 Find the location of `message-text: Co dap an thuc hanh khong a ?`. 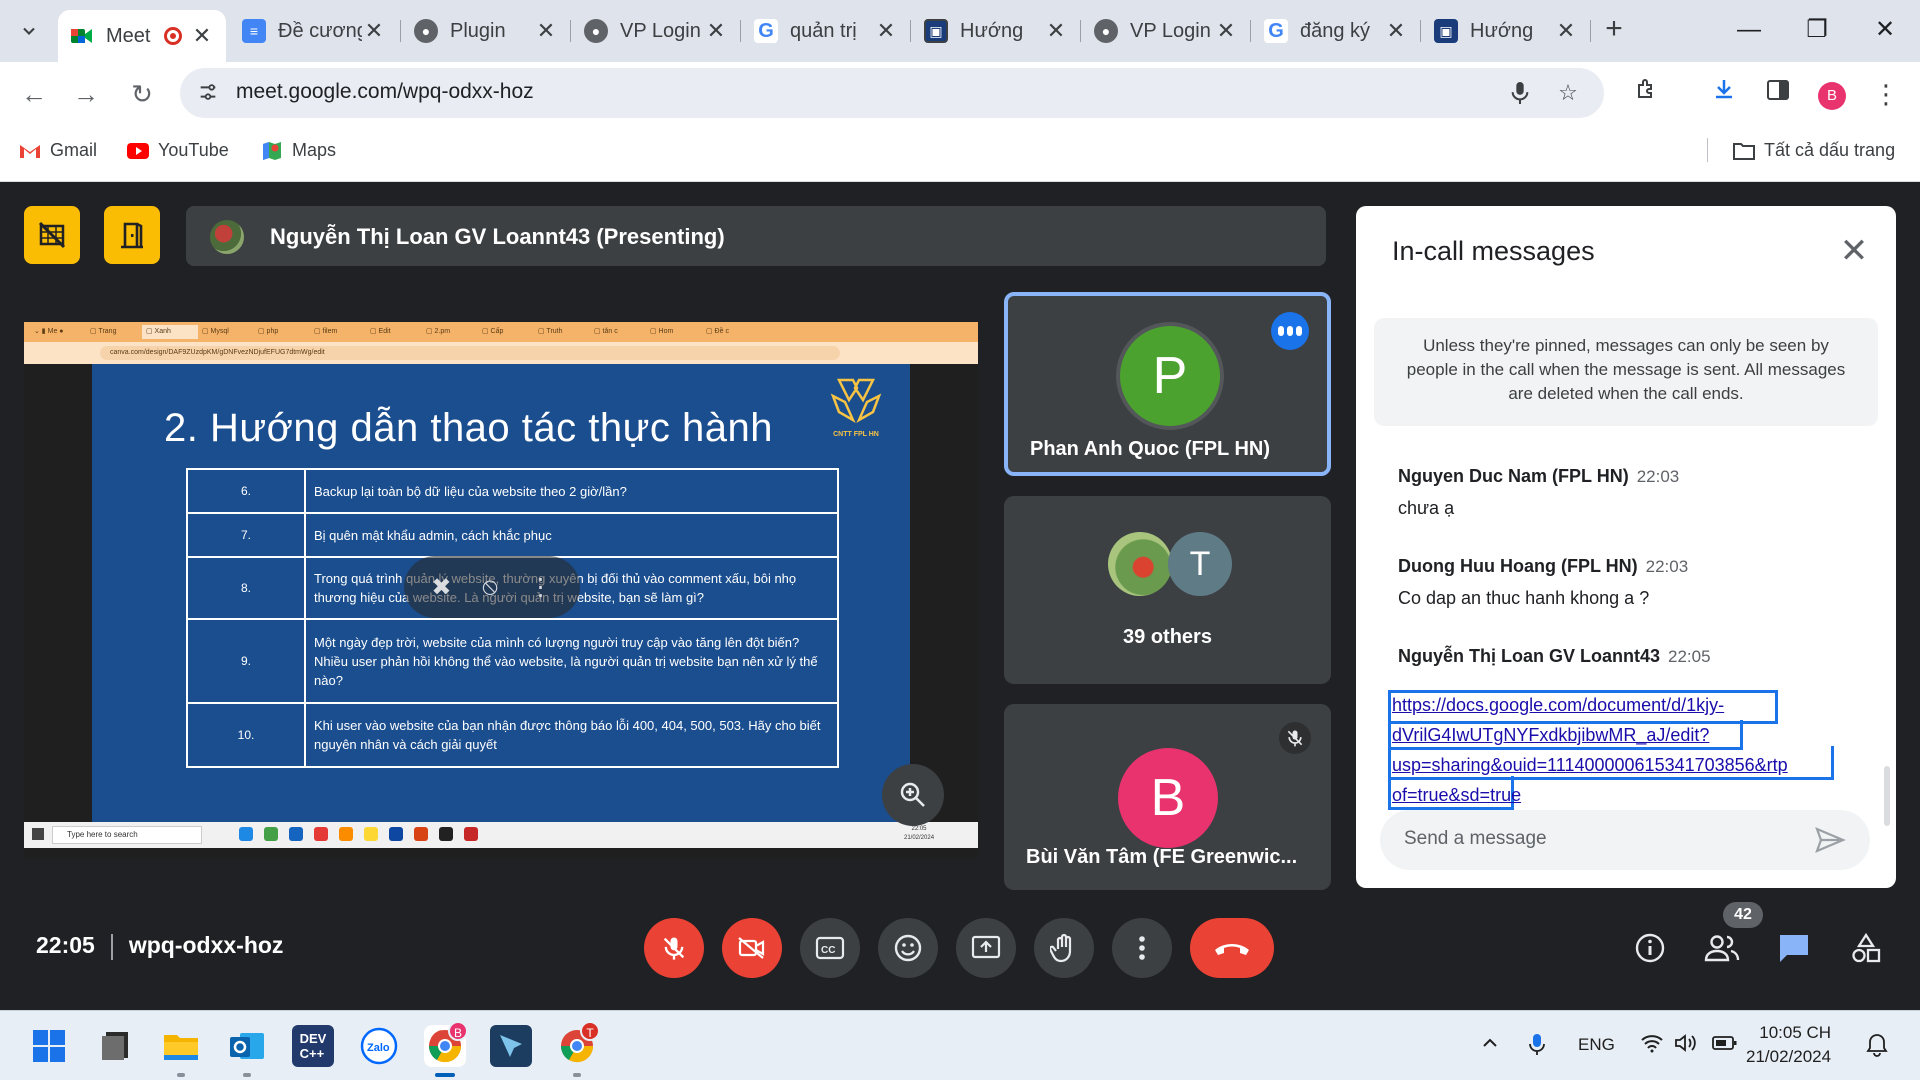

message-text: Co dap an thuc hanh khong a ? is located at coordinates (1524, 598).